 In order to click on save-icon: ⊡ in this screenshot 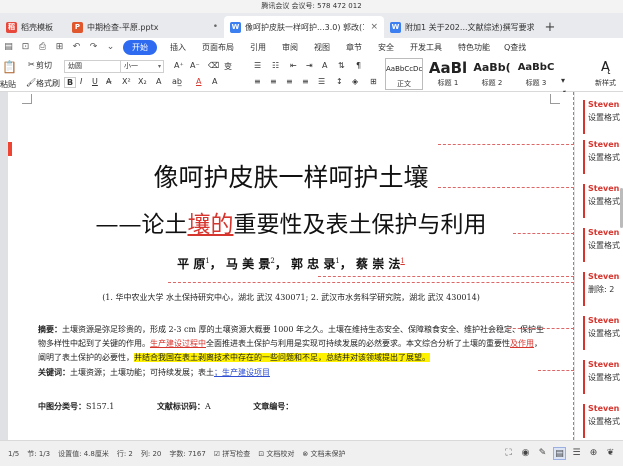, I will do `click(25, 47)`.